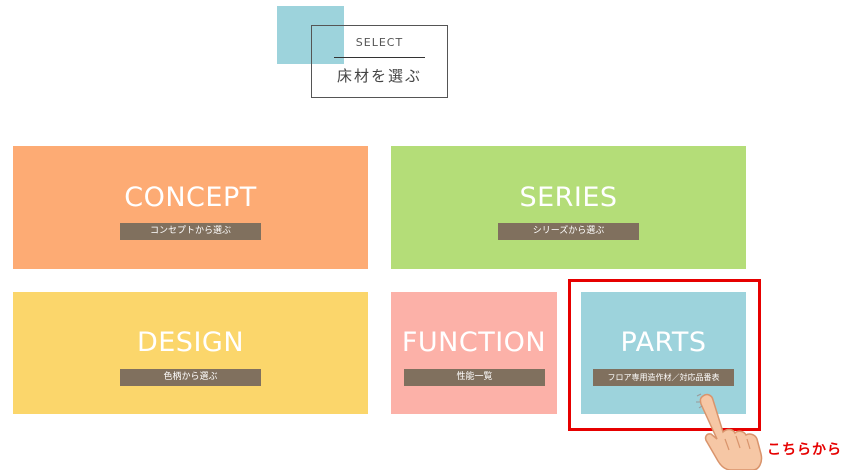 This screenshot has height=470, width=855. Describe the element at coordinates (379, 76) in the screenshot. I see `heading-jp: 床材を選ぶ` at that location.